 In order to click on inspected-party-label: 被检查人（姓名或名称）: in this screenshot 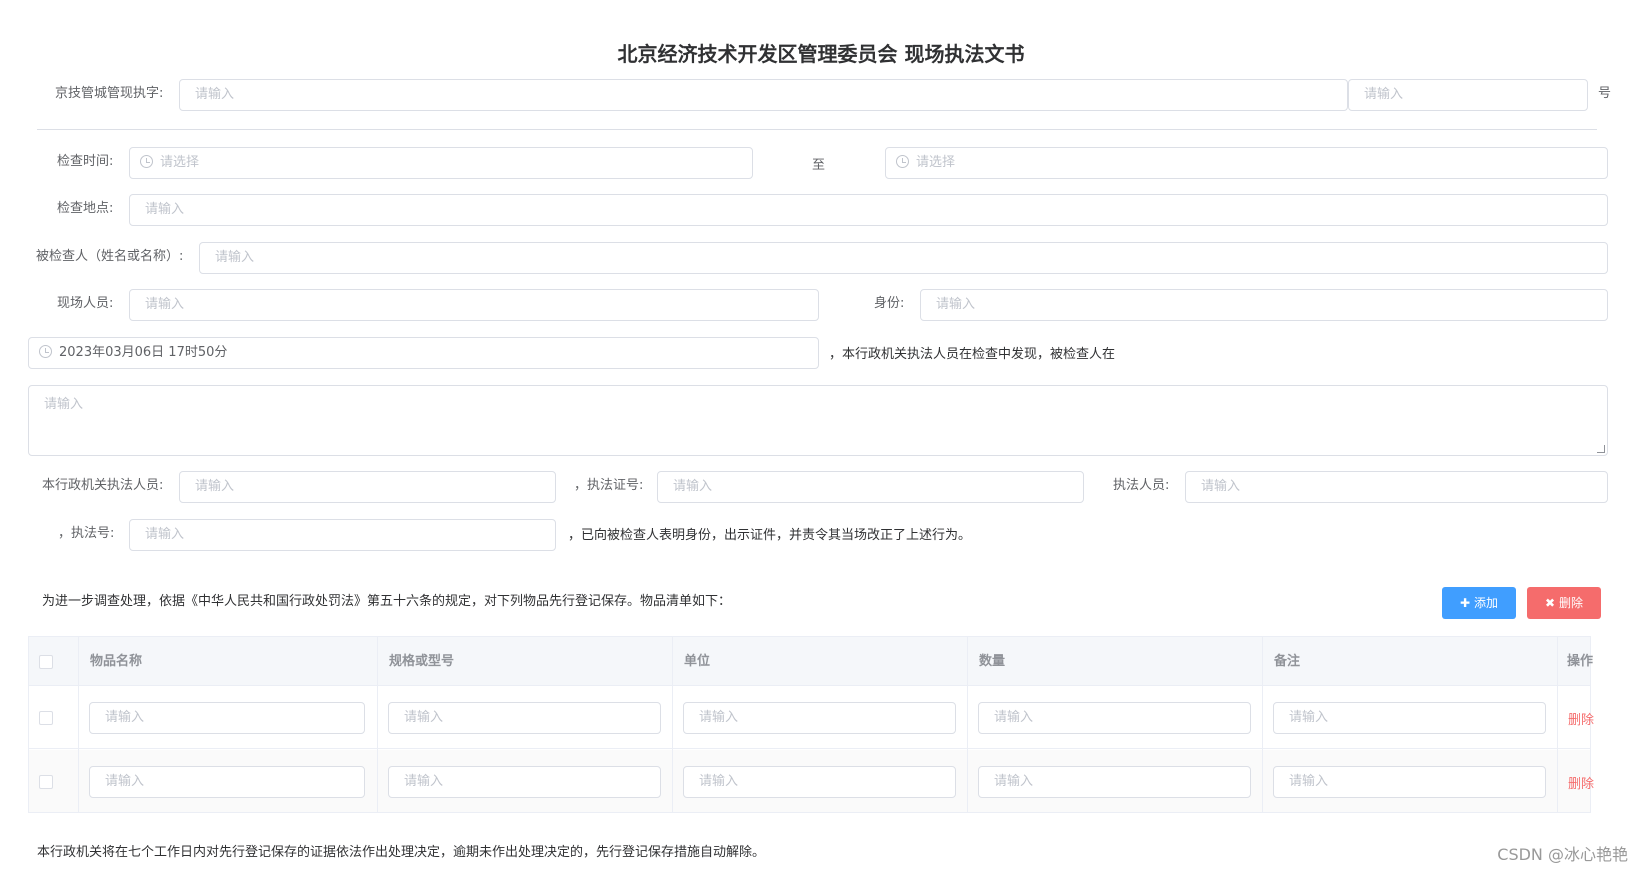, I will do `click(110, 256)`.